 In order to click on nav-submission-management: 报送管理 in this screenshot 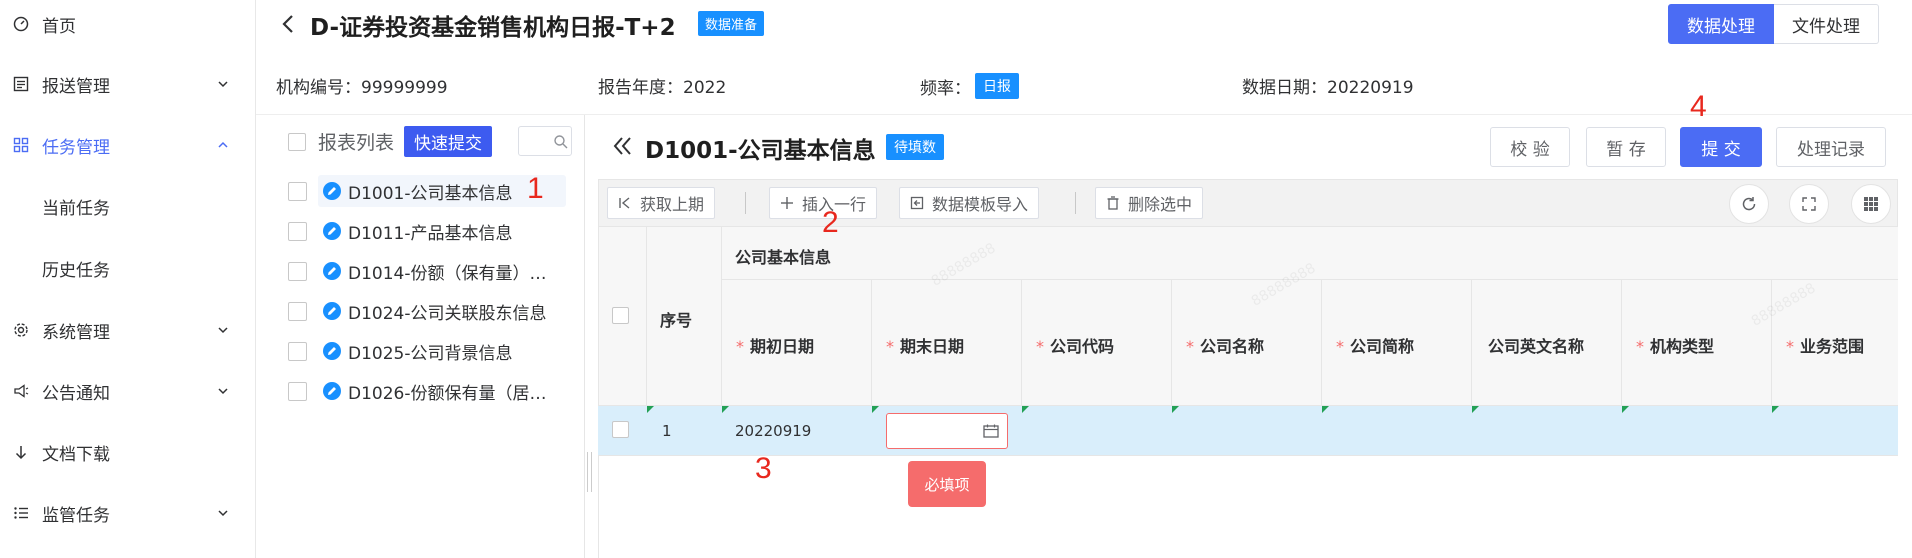, I will do `click(128, 84)`.